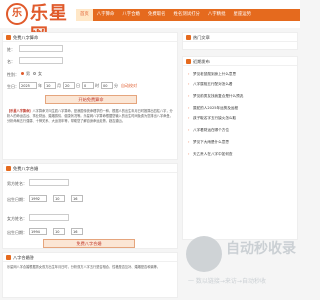 The image size is (320, 300). I want to click on nav-bazi: 八字算命, so click(106, 15).